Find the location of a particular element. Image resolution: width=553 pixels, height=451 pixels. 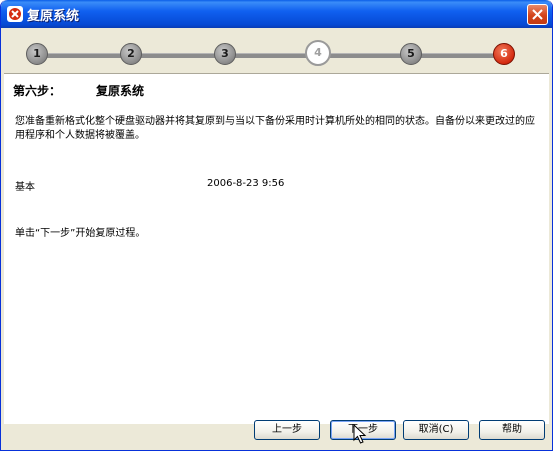

backup-date: 2006-8-23 9:56 is located at coordinates (246, 183).